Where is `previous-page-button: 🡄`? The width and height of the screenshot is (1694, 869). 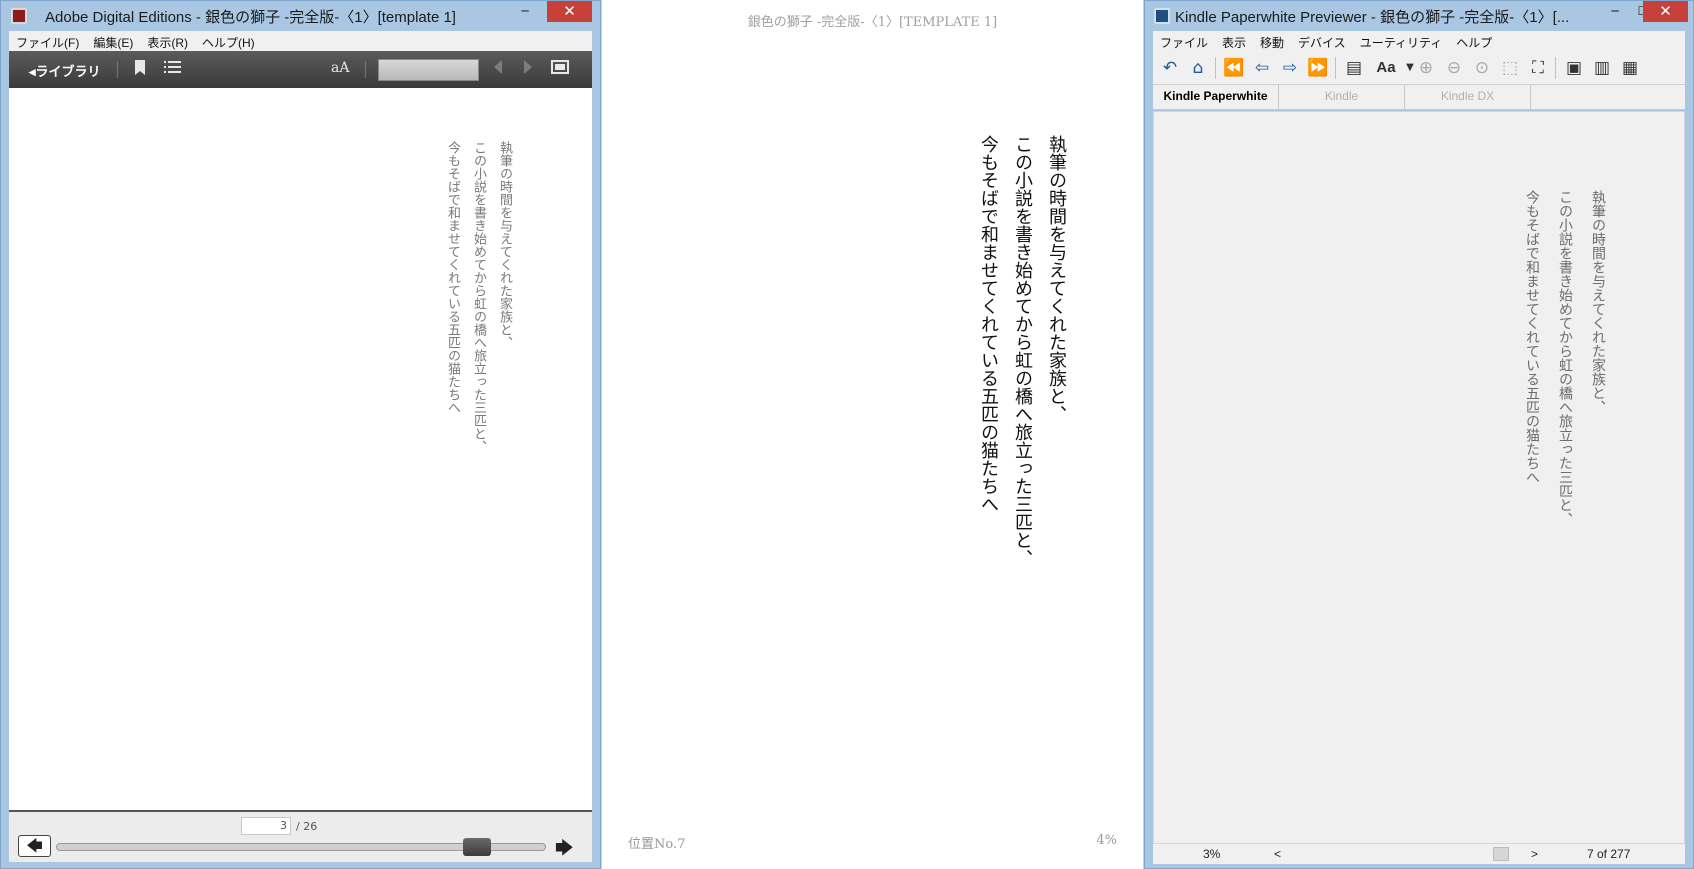
previous-page-button: 🡄 is located at coordinates (34, 846).